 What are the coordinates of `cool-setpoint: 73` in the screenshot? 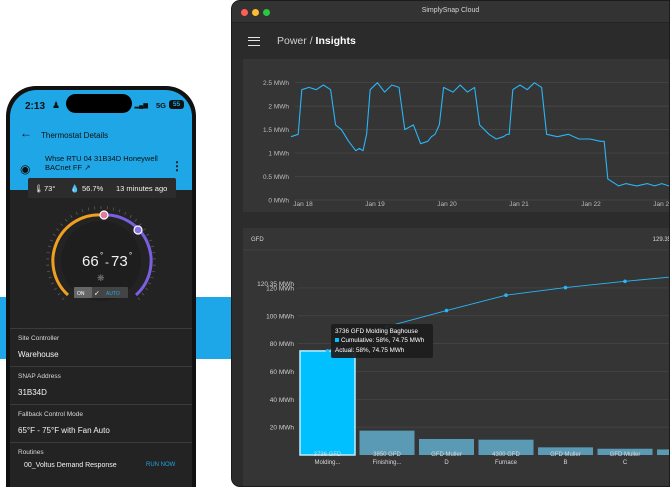 It's located at (119, 261).